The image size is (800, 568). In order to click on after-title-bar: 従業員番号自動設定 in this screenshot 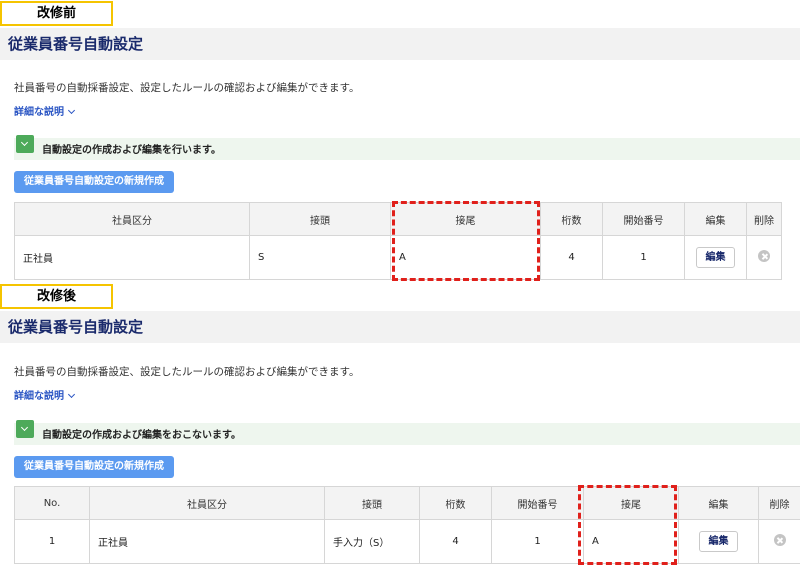, I will do `click(400, 327)`.